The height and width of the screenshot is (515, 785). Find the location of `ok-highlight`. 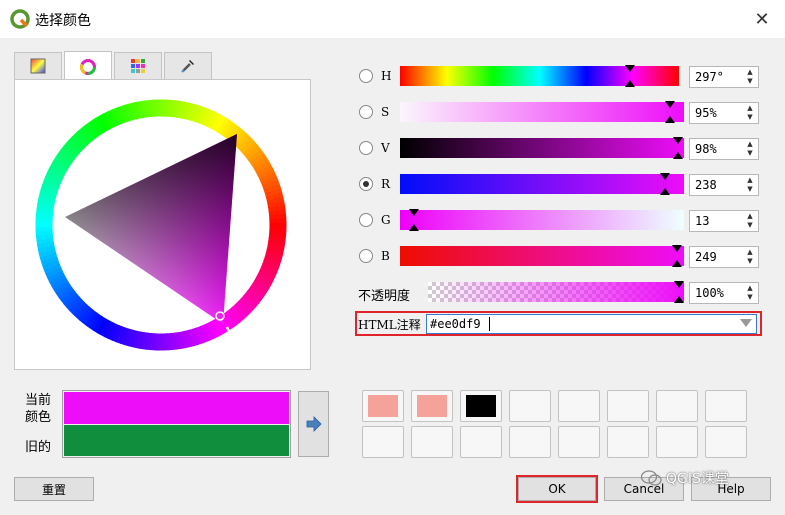

ok-highlight is located at coordinates (557, 489).